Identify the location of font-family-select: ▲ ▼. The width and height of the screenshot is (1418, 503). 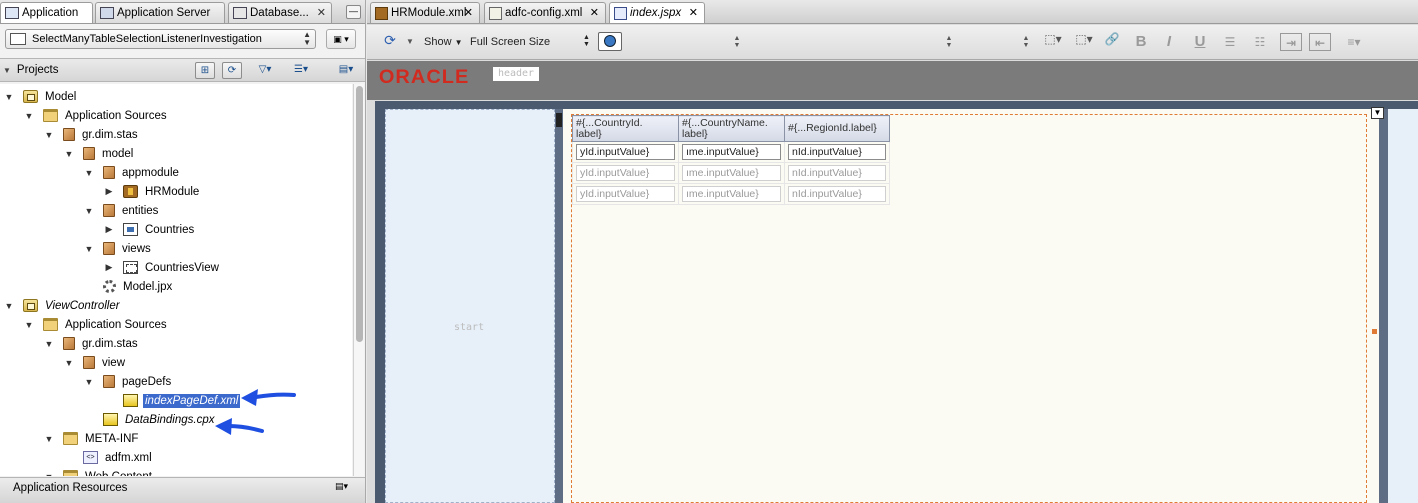
(949, 44).